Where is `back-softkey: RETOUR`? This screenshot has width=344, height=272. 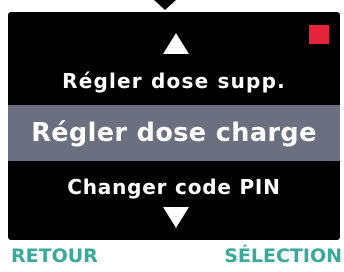 back-softkey: RETOUR is located at coordinates (54, 256).